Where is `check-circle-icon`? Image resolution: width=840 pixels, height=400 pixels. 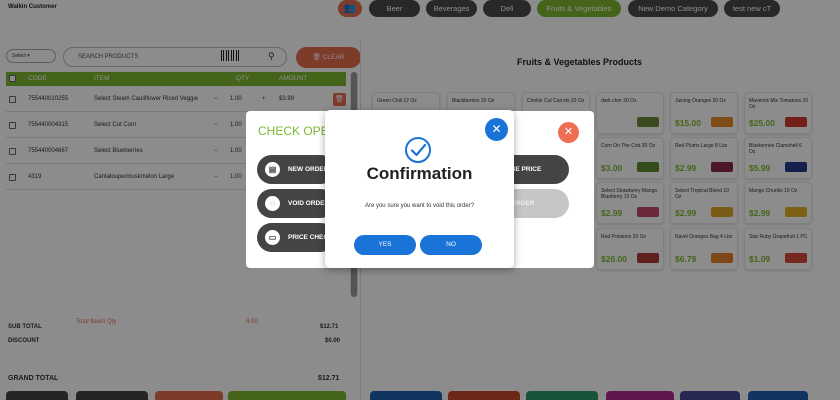
check-circle-icon is located at coordinates (418, 150).